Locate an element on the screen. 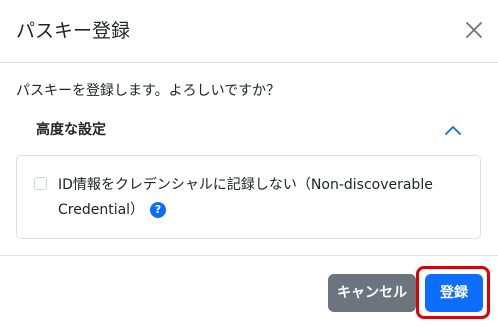 This screenshot has height=327, width=498. close-icon is located at coordinates (474, 30).